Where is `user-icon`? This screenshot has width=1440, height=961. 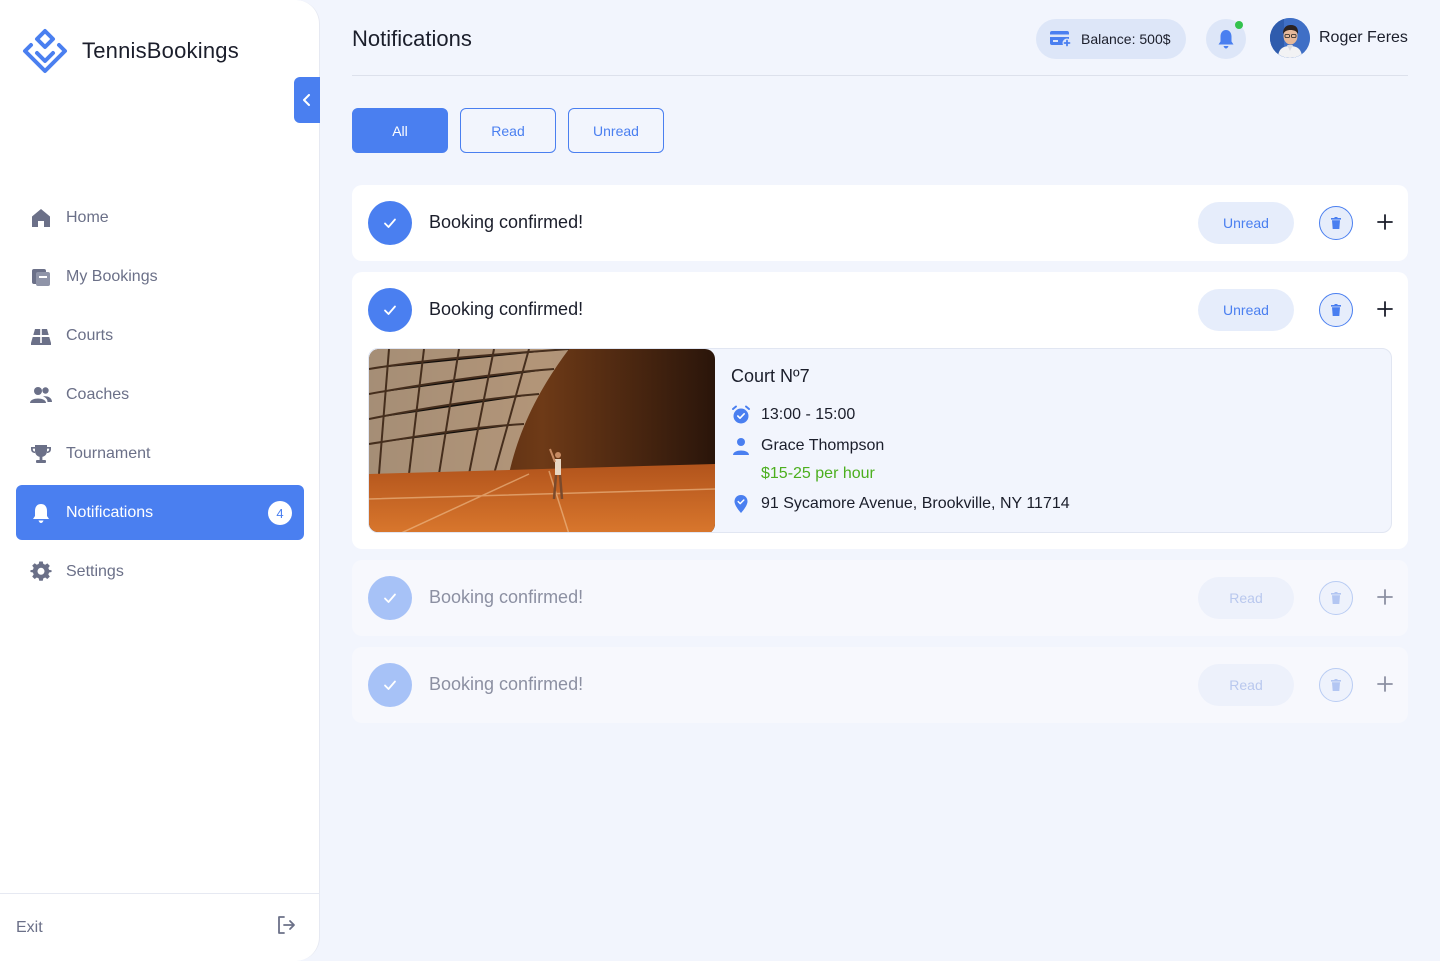
user-icon is located at coordinates (741, 446).